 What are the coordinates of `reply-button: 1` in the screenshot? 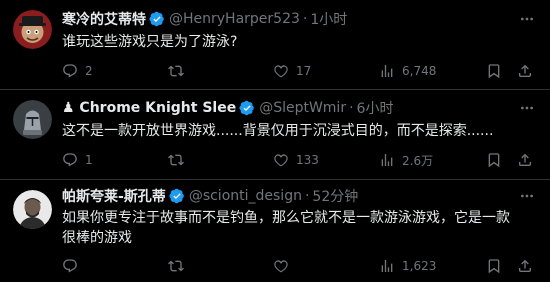 It's located at (77, 160).